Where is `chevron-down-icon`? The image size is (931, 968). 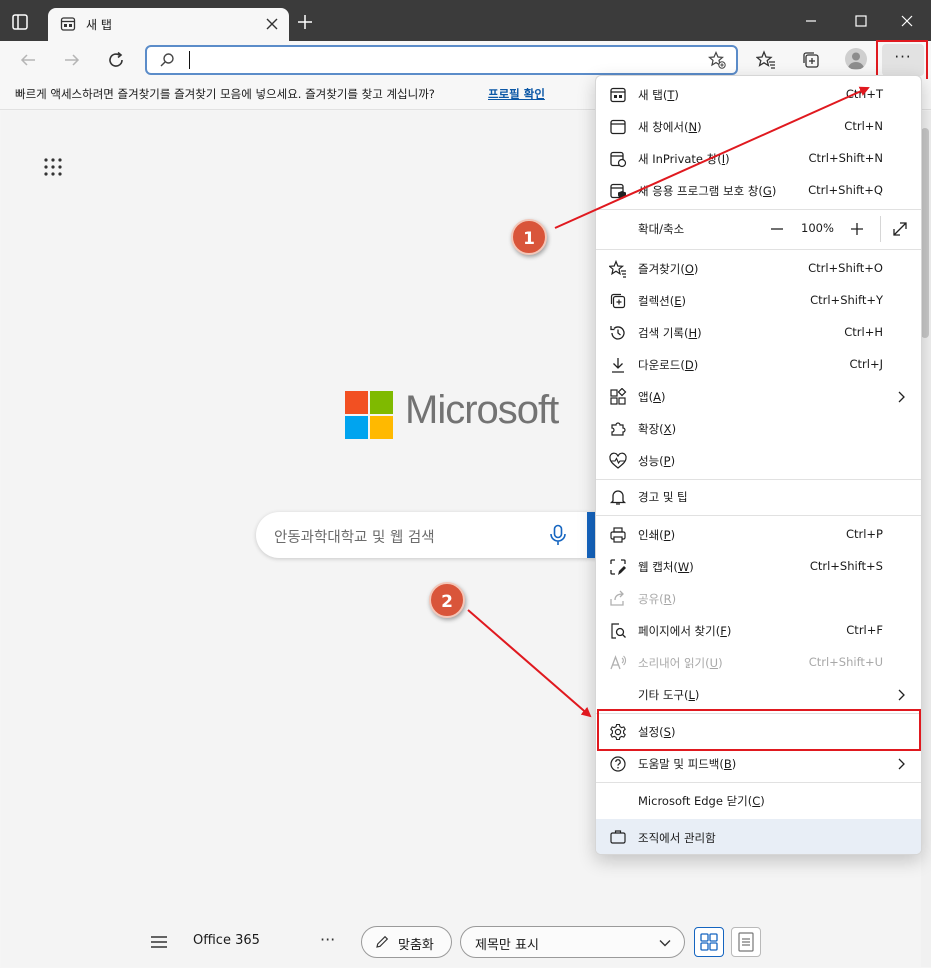
chevron-down-icon is located at coordinates (665, 943).